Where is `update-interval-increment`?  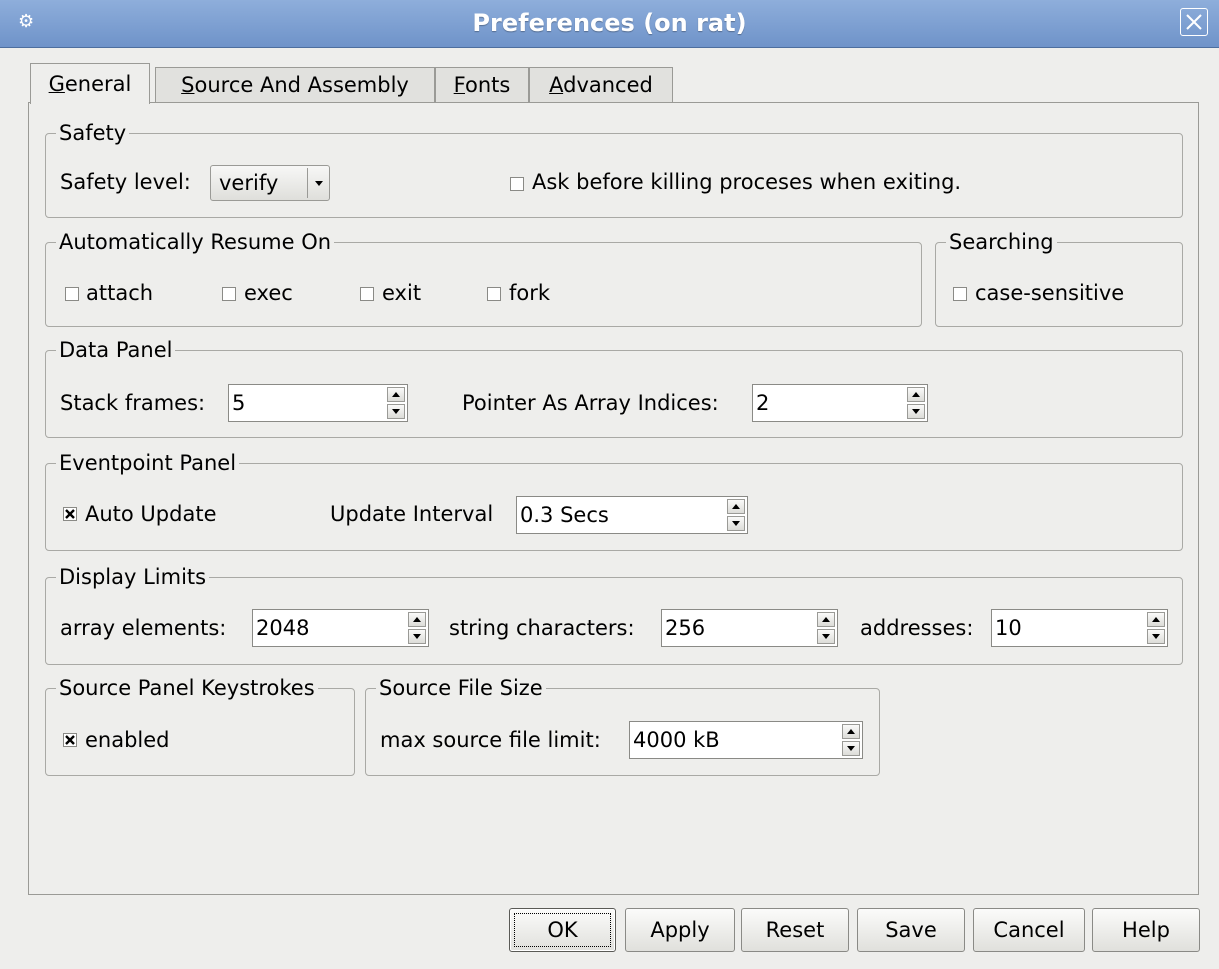
update-interval-increment is located at coordinates (736, 506).